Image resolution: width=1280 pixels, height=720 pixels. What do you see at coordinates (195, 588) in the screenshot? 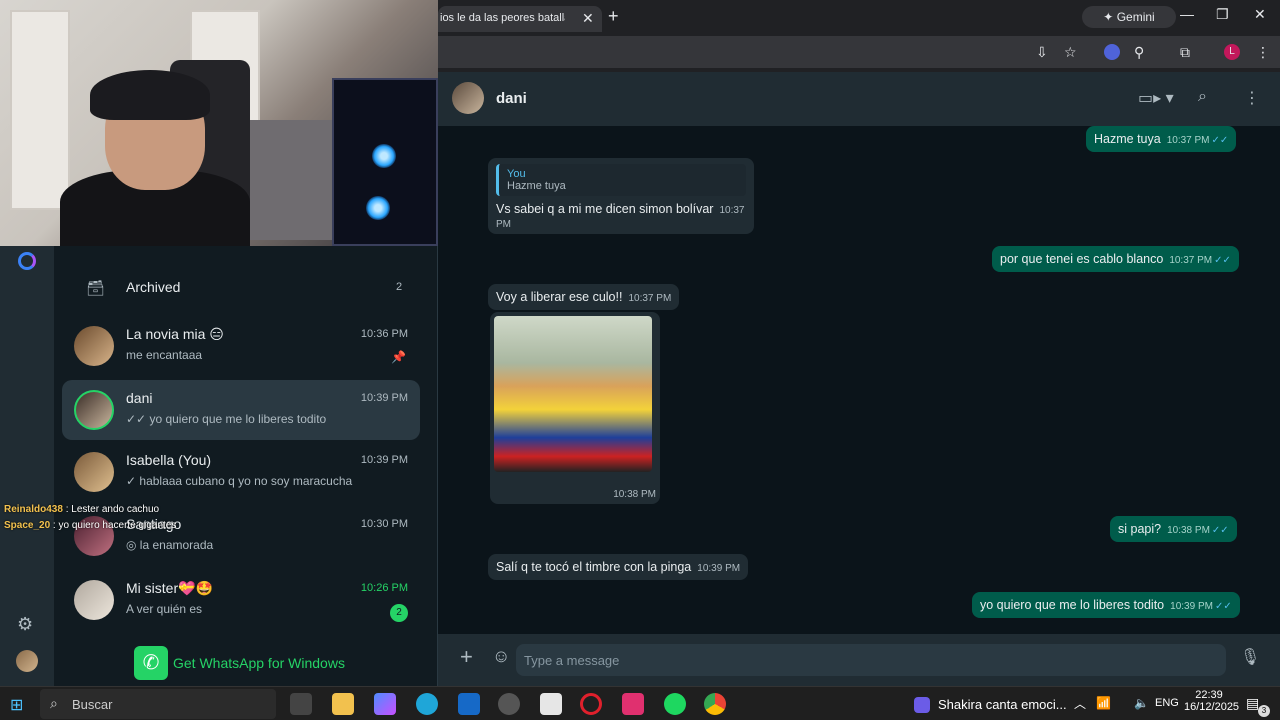
I see `chat-emoji: 💝🤩` at bounding box center [195, 588].